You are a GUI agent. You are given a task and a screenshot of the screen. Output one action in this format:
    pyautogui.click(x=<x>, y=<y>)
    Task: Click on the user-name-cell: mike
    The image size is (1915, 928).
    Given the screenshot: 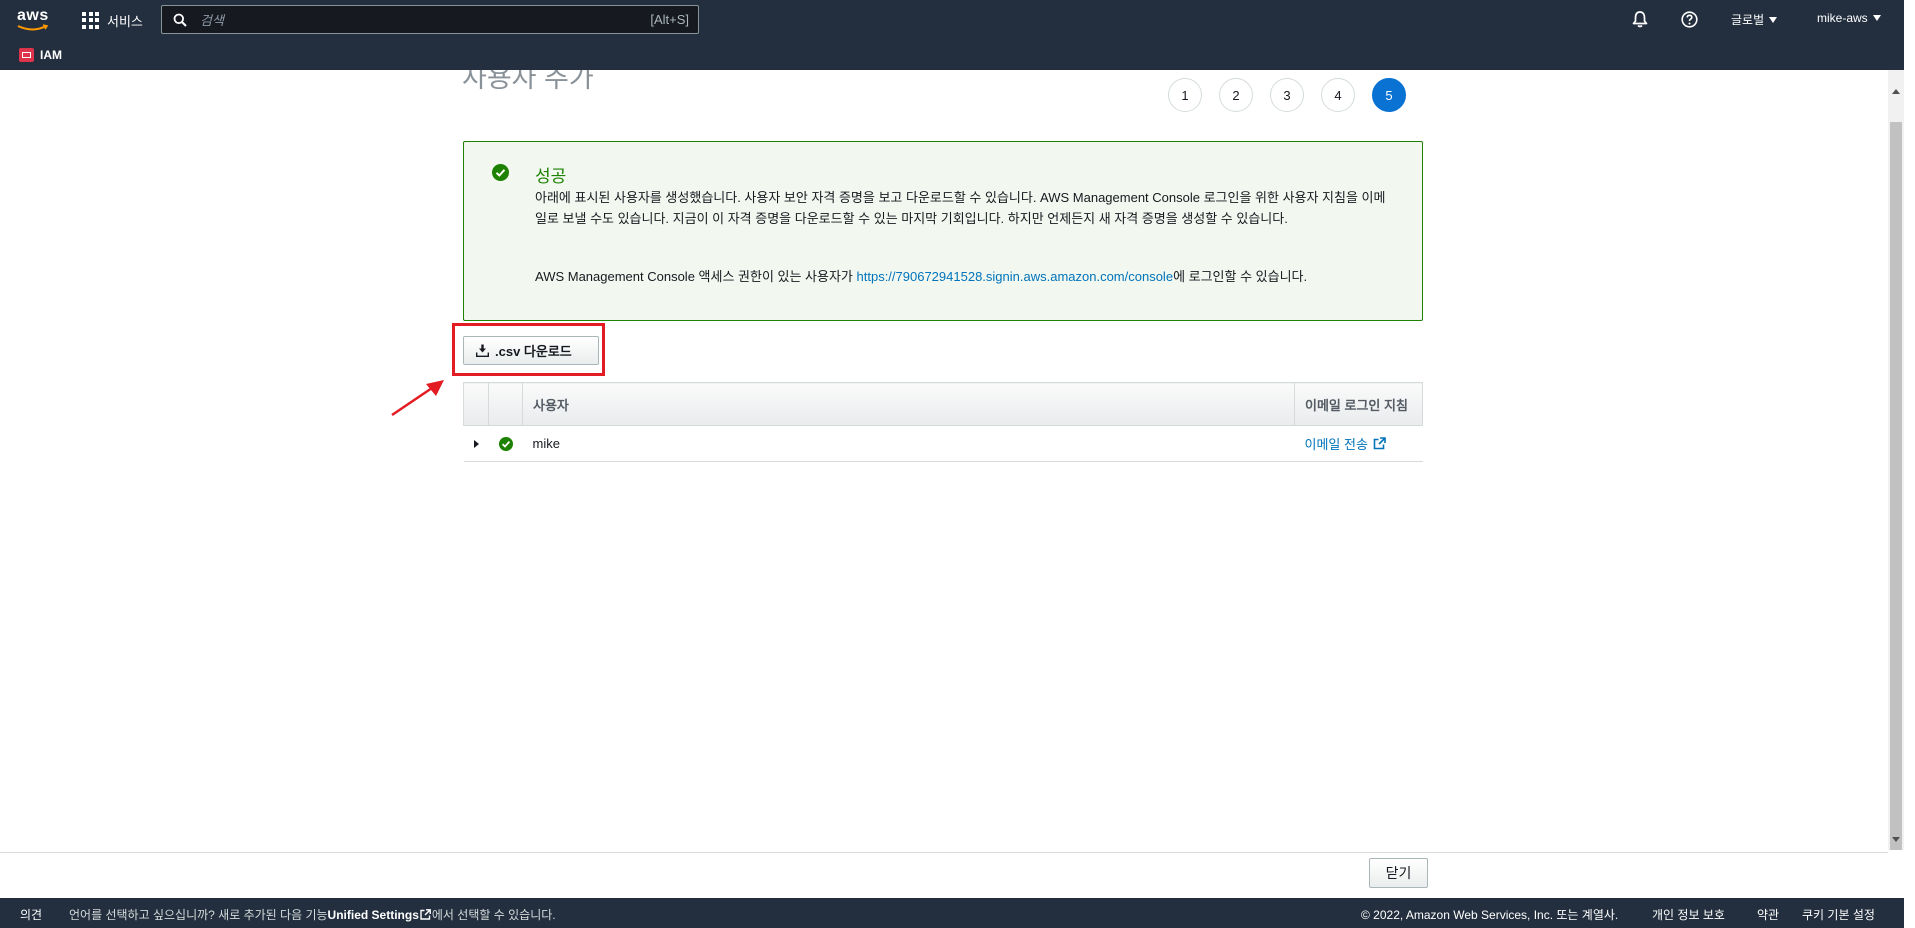 What is the action you would take?
    pyautogui.click(x=908, y=443)
    